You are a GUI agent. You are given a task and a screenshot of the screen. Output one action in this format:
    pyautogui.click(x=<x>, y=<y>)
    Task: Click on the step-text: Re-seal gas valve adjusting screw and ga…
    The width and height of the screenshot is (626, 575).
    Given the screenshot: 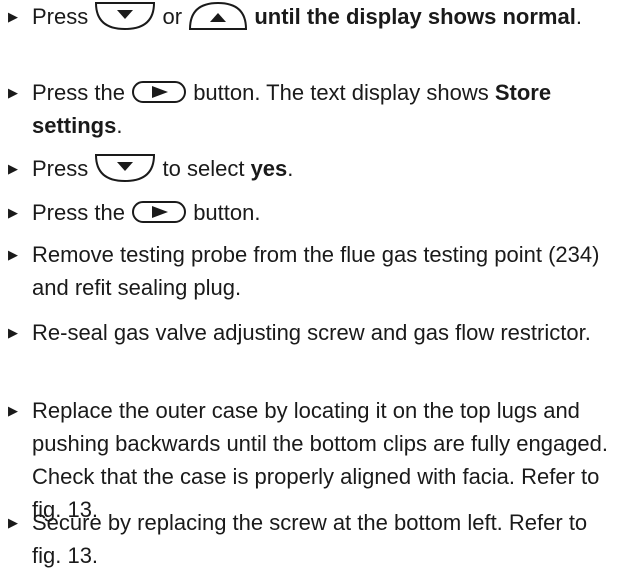 What is the action you would take?
    pyautogui.click(x=311, y=332)
    